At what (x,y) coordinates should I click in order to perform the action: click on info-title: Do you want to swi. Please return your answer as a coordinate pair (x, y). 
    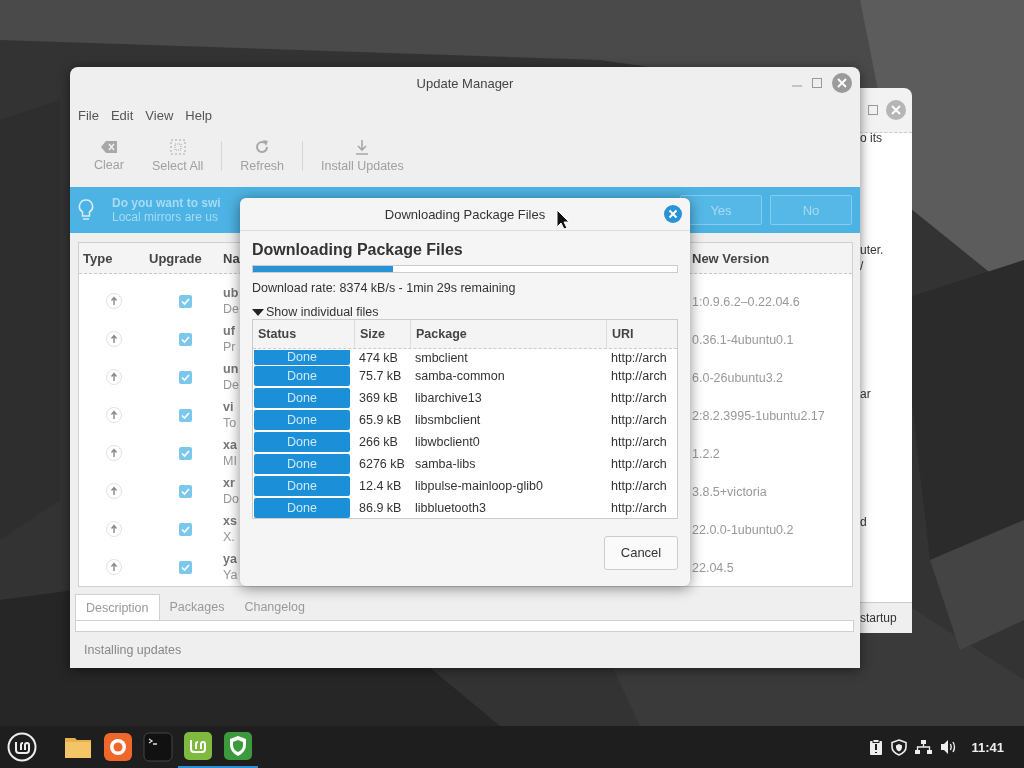
    Looking at the image, I should click on (166, 203).